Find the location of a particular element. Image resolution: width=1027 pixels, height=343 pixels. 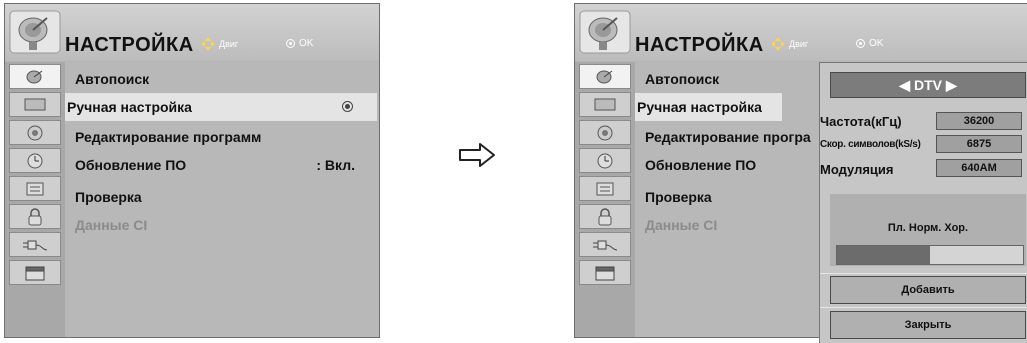

add-button-label: Добавить is located at coordinates (928, 290).